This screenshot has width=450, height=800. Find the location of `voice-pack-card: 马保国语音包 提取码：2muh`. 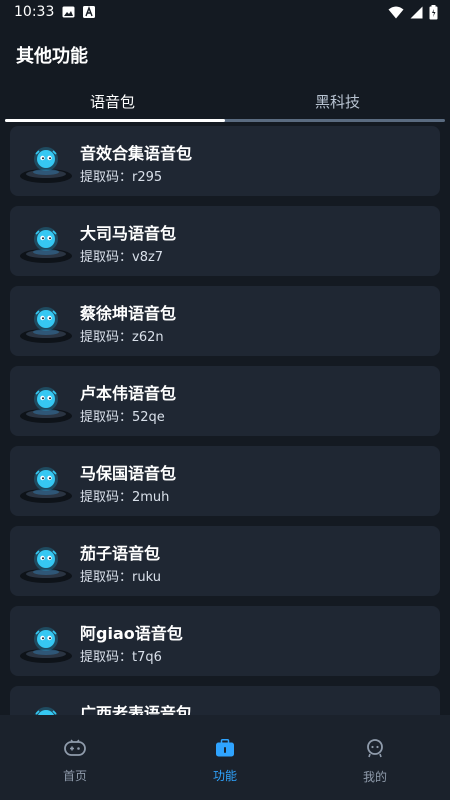

voice-pack-card: 马保国语音包 提取码：2muh is located at coordinates (225, 481).